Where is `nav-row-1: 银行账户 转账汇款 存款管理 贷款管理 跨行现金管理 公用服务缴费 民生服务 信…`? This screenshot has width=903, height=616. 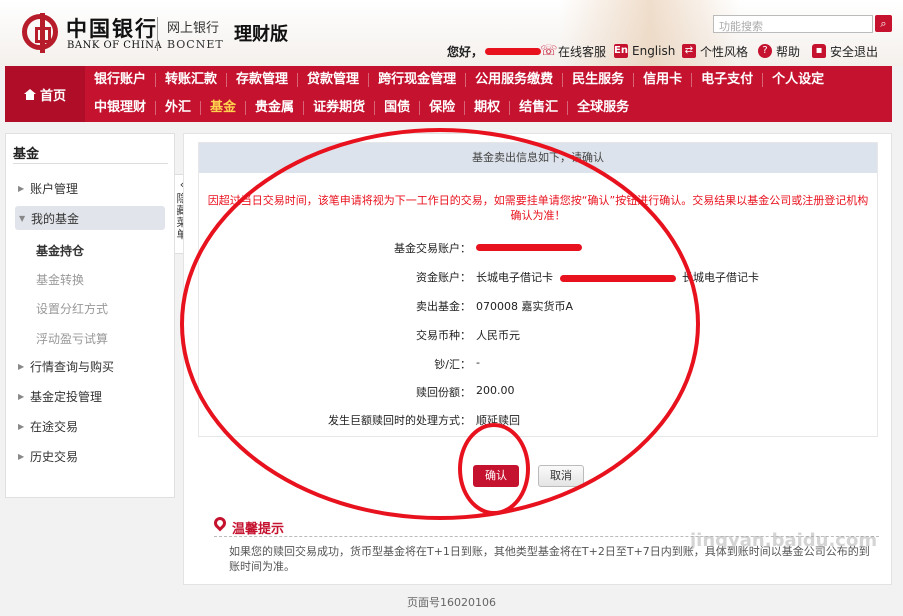
nav-row-1: 银行账户 转账汇款 存款管理 贷款管理 跨行现金管理 公用服务缴费 民生服务 信… is located at coordinates (459, 80).